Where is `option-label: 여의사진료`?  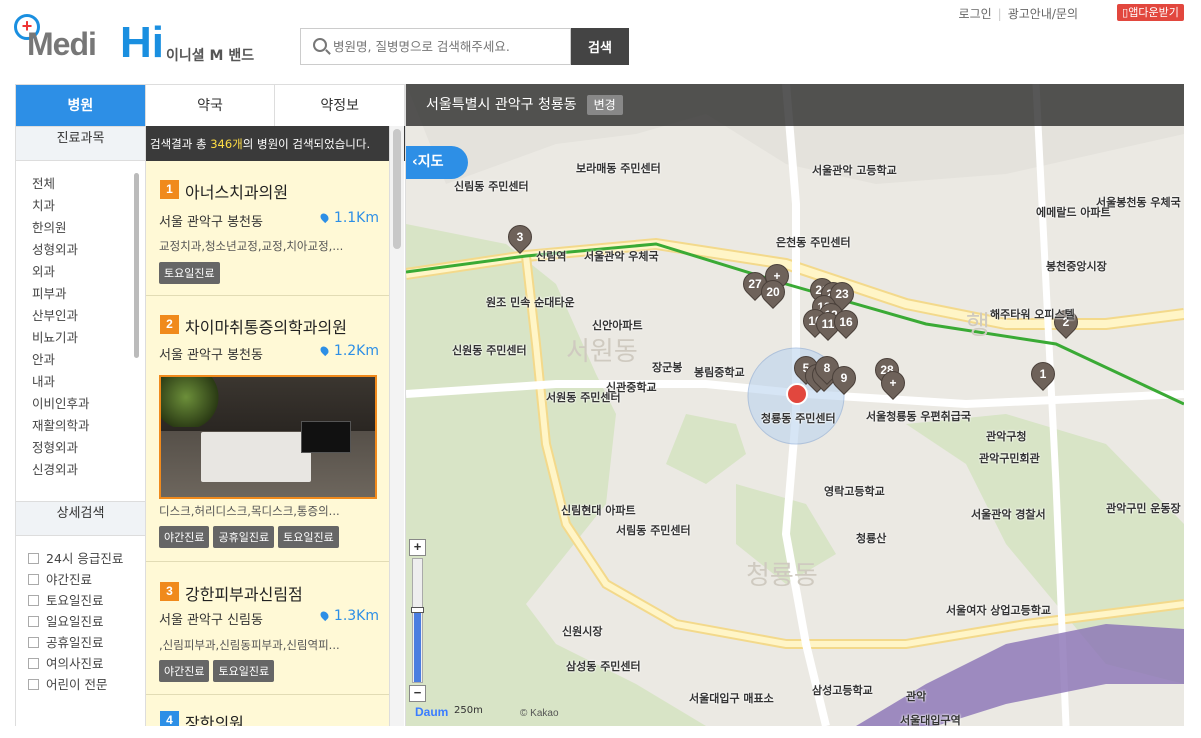 option-label: 여의사진료 is located at coordinates (75, 663).